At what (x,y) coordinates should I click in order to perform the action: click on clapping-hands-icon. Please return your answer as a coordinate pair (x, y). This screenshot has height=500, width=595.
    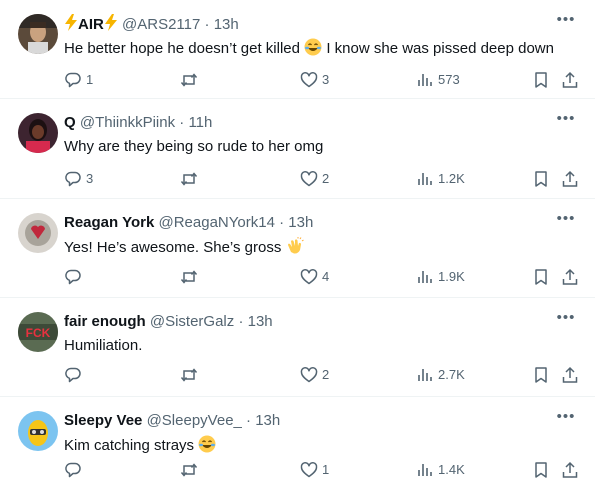
    Looking at the image, I should click on (295, 245).